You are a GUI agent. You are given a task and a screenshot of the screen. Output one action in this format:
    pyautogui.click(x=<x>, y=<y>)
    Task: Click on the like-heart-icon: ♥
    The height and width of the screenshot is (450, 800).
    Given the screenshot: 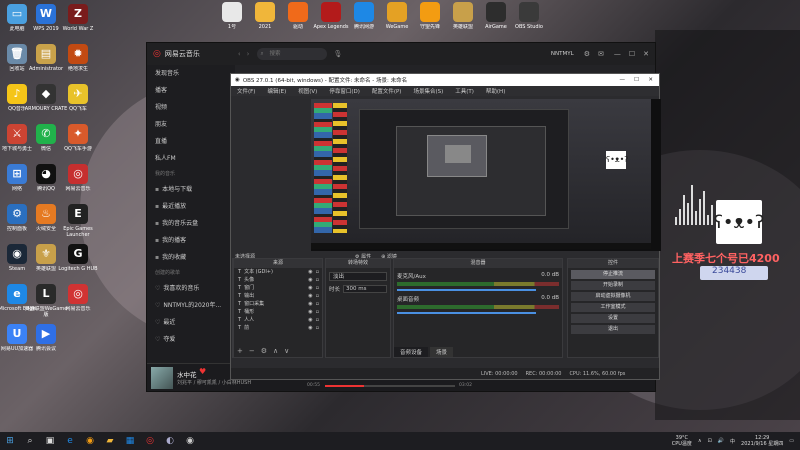 What is the action you would take?
    pyautogui.click(x=202, y=371)
    